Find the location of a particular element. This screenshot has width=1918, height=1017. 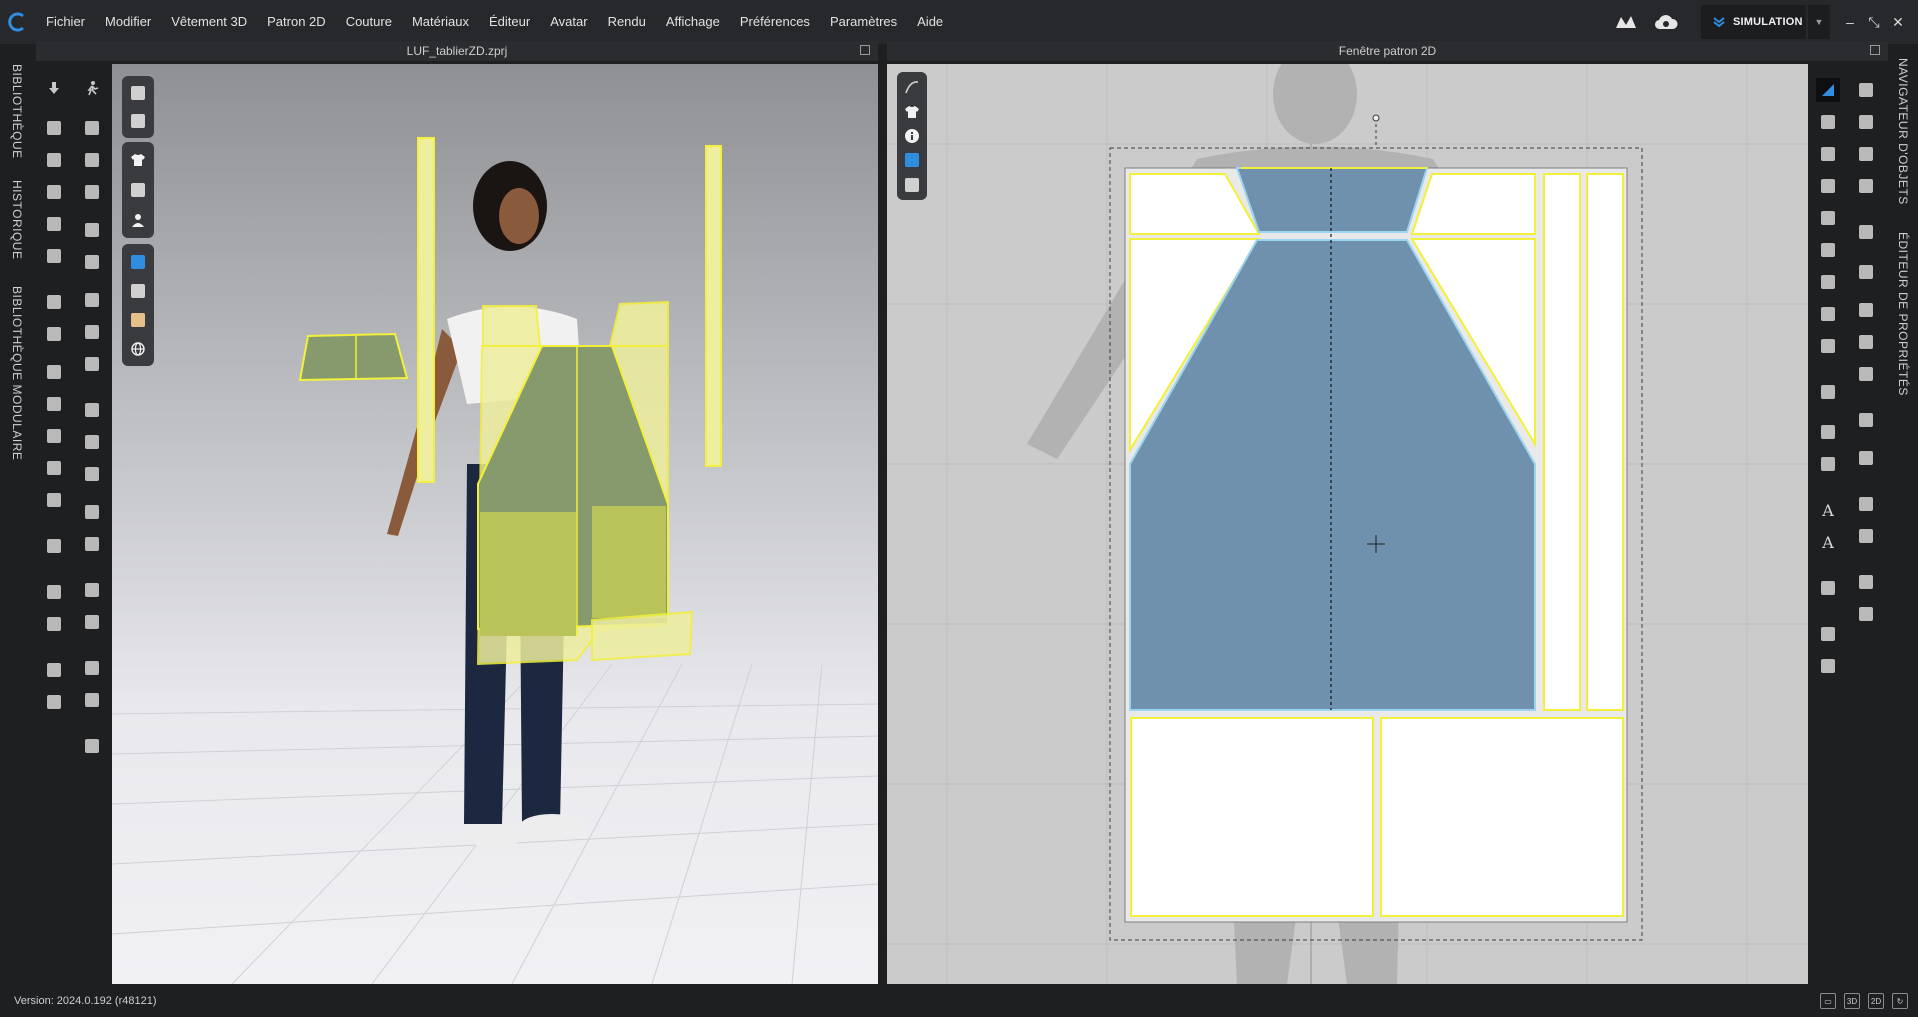

trace-icon is located at coordinates (1828, 314).